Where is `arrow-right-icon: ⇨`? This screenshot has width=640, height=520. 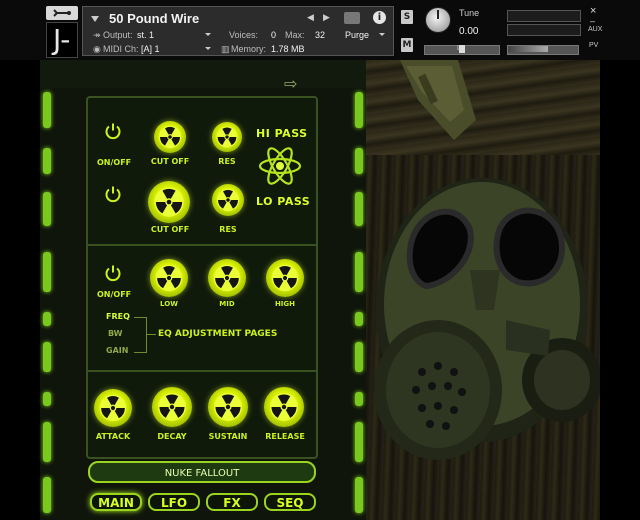
arrow-right-icon: ⇨ is located at coordinates (290, 84).